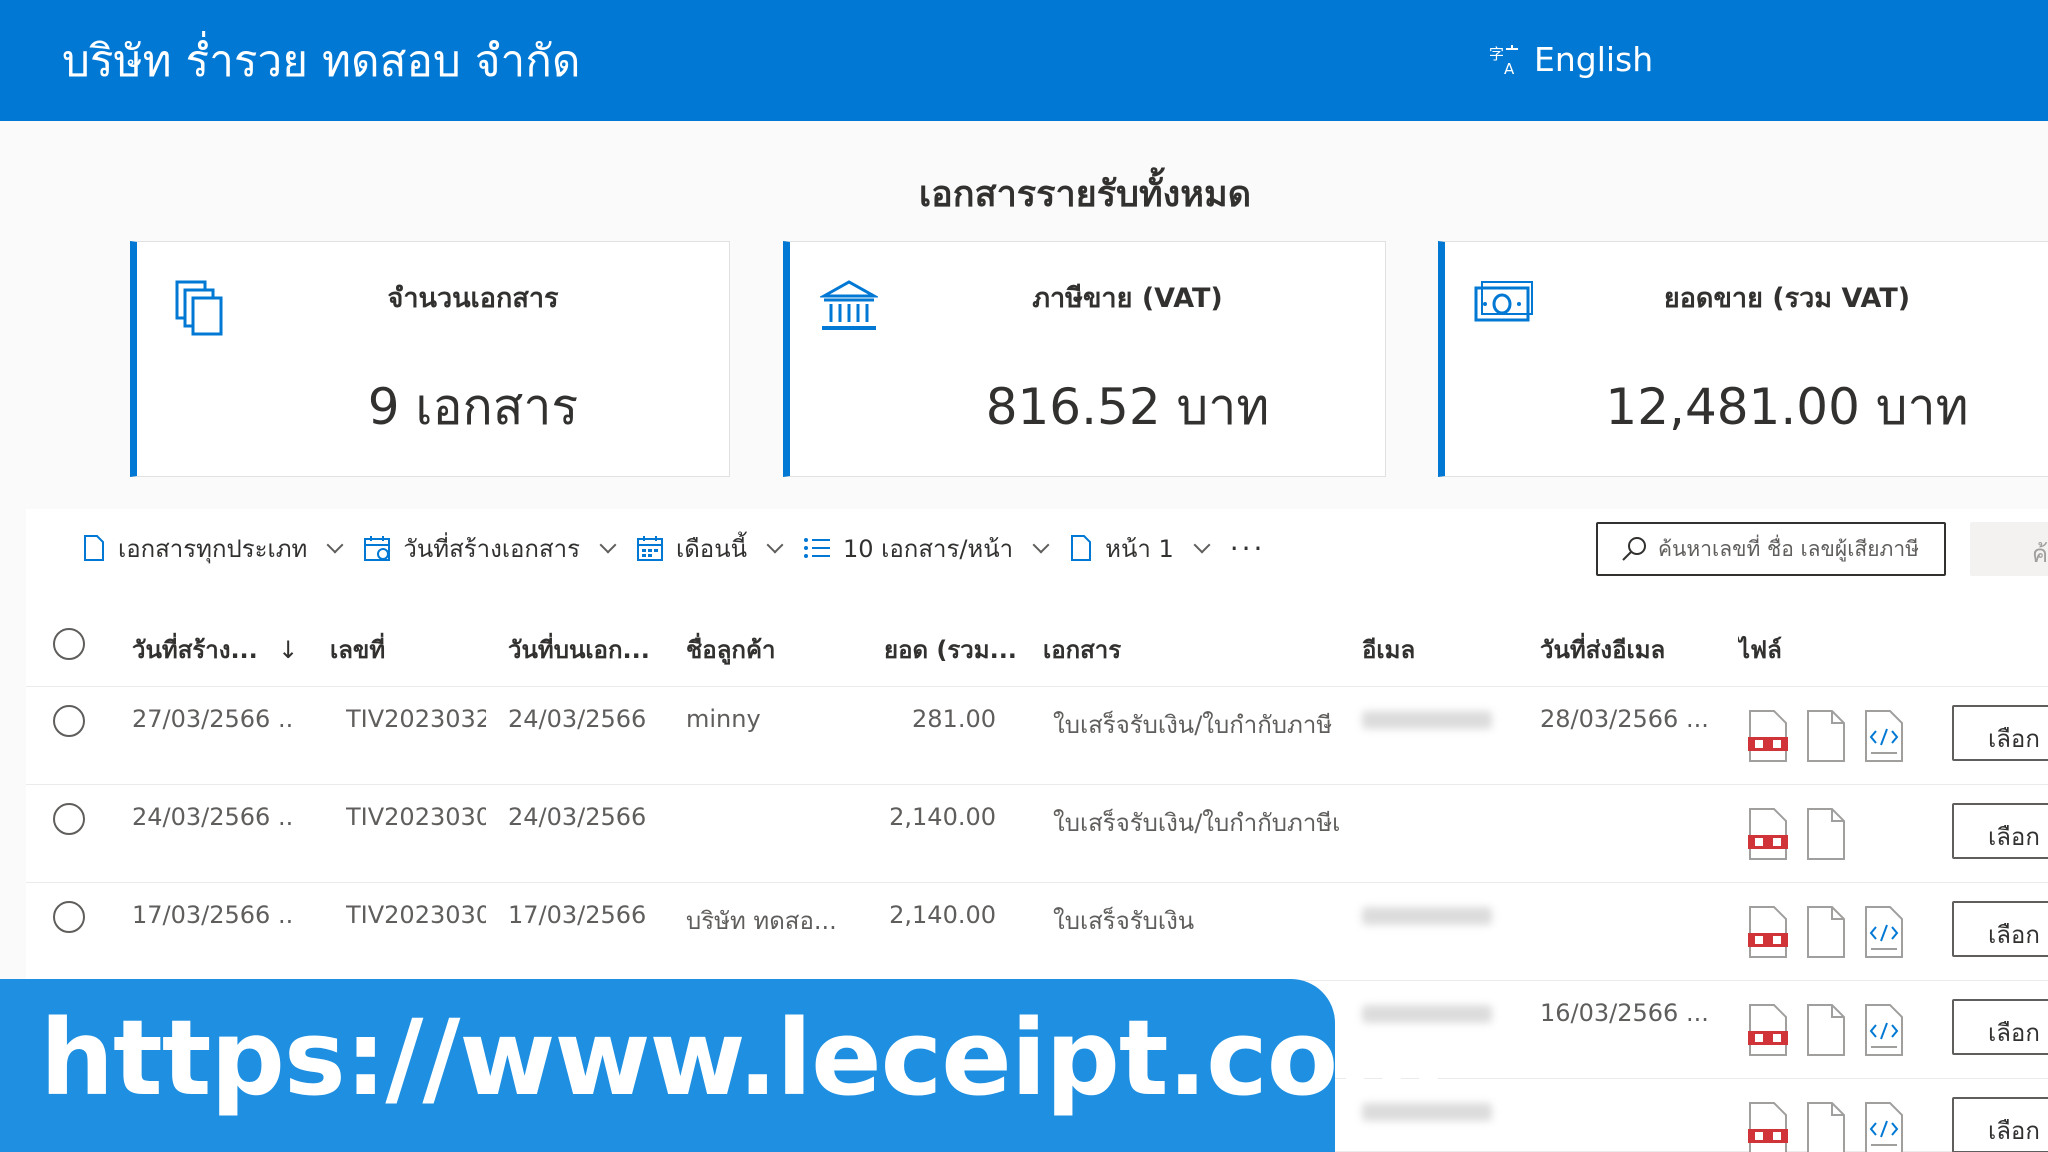  Describe the element at coordinates (577, 817) in the screenshot. I see `cell-doc-date: 24/03/2566` at that location.